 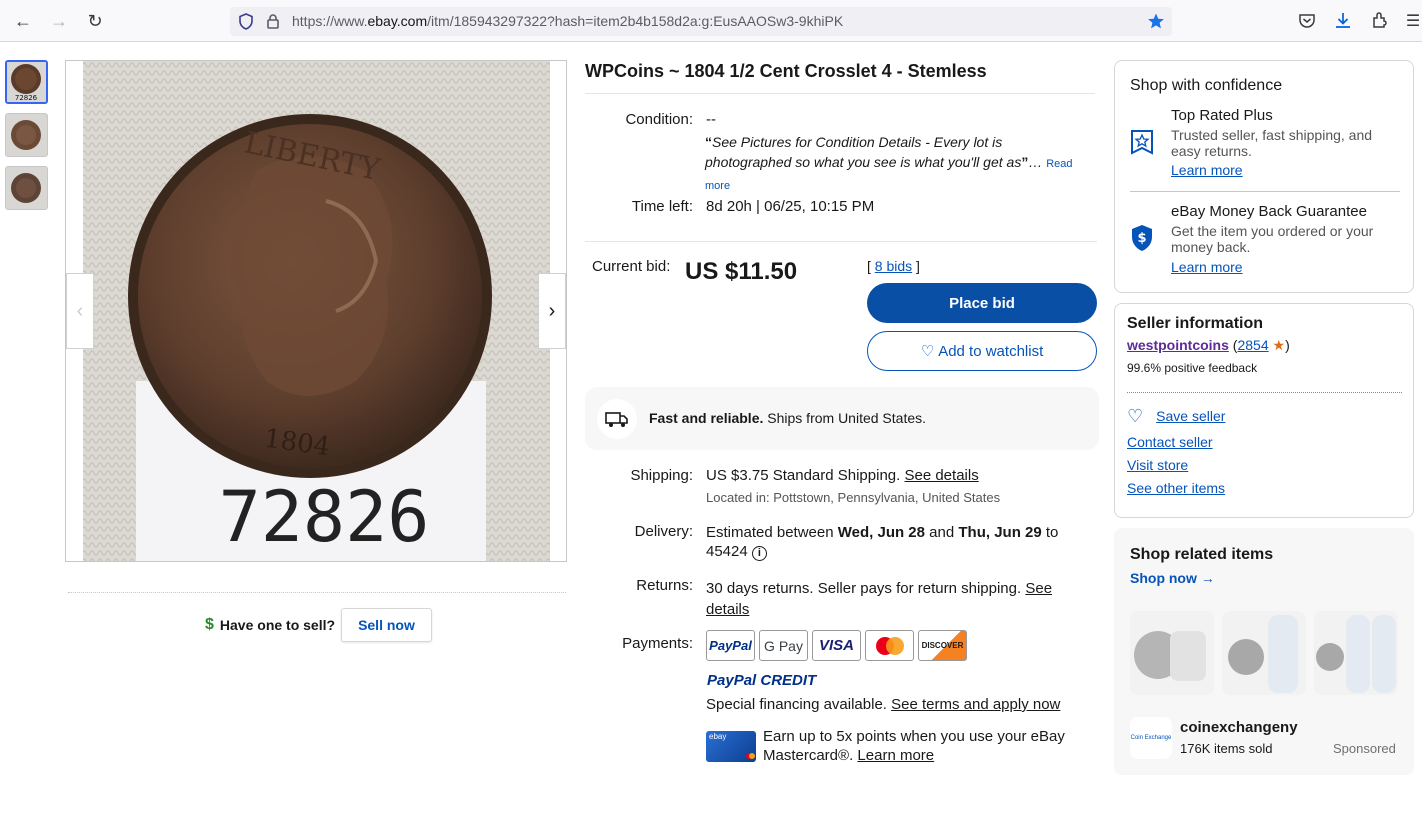 I want to click on seller-name-row: westpointcoins (2854 ★), so click(x=1208, y=345).